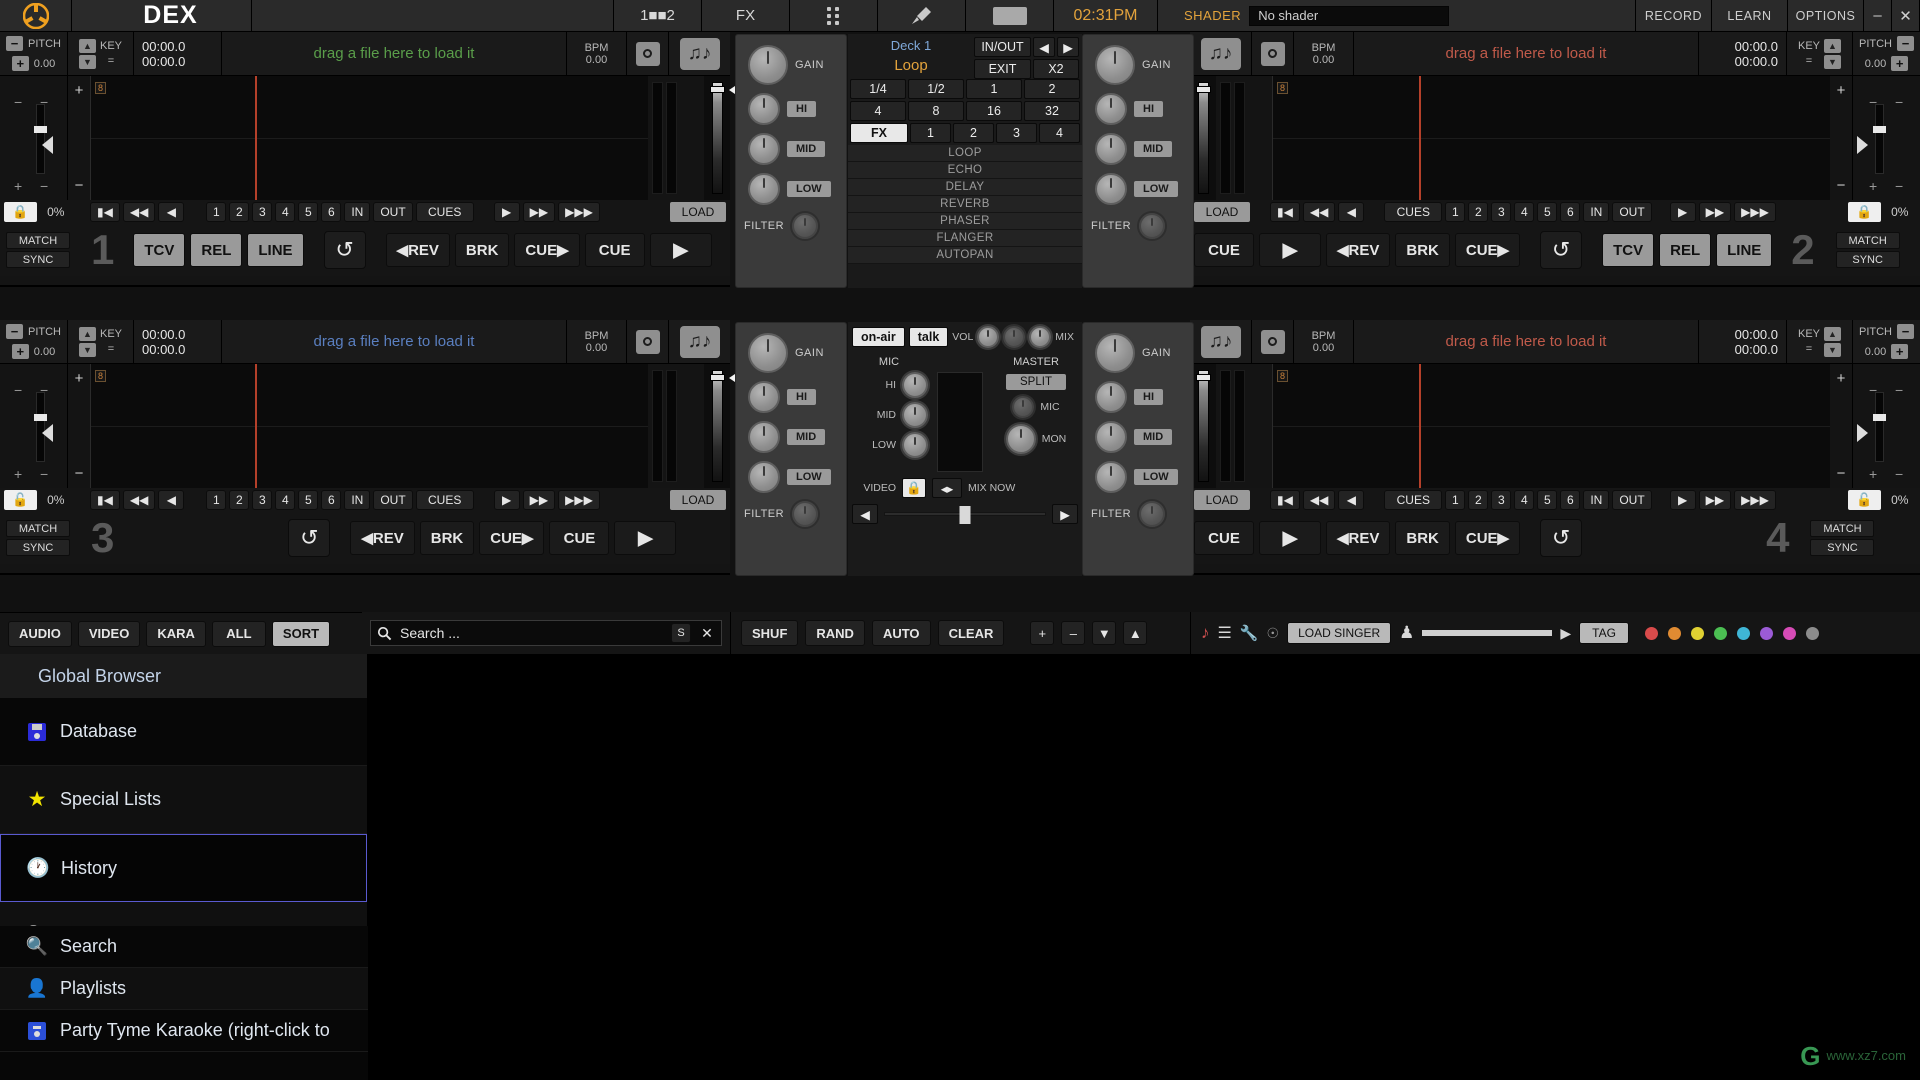 The height and width of the screenshot is (1080, 1920). I want to click on deck-4-cue-forward-button: CUE▶, so click(1487, 538).